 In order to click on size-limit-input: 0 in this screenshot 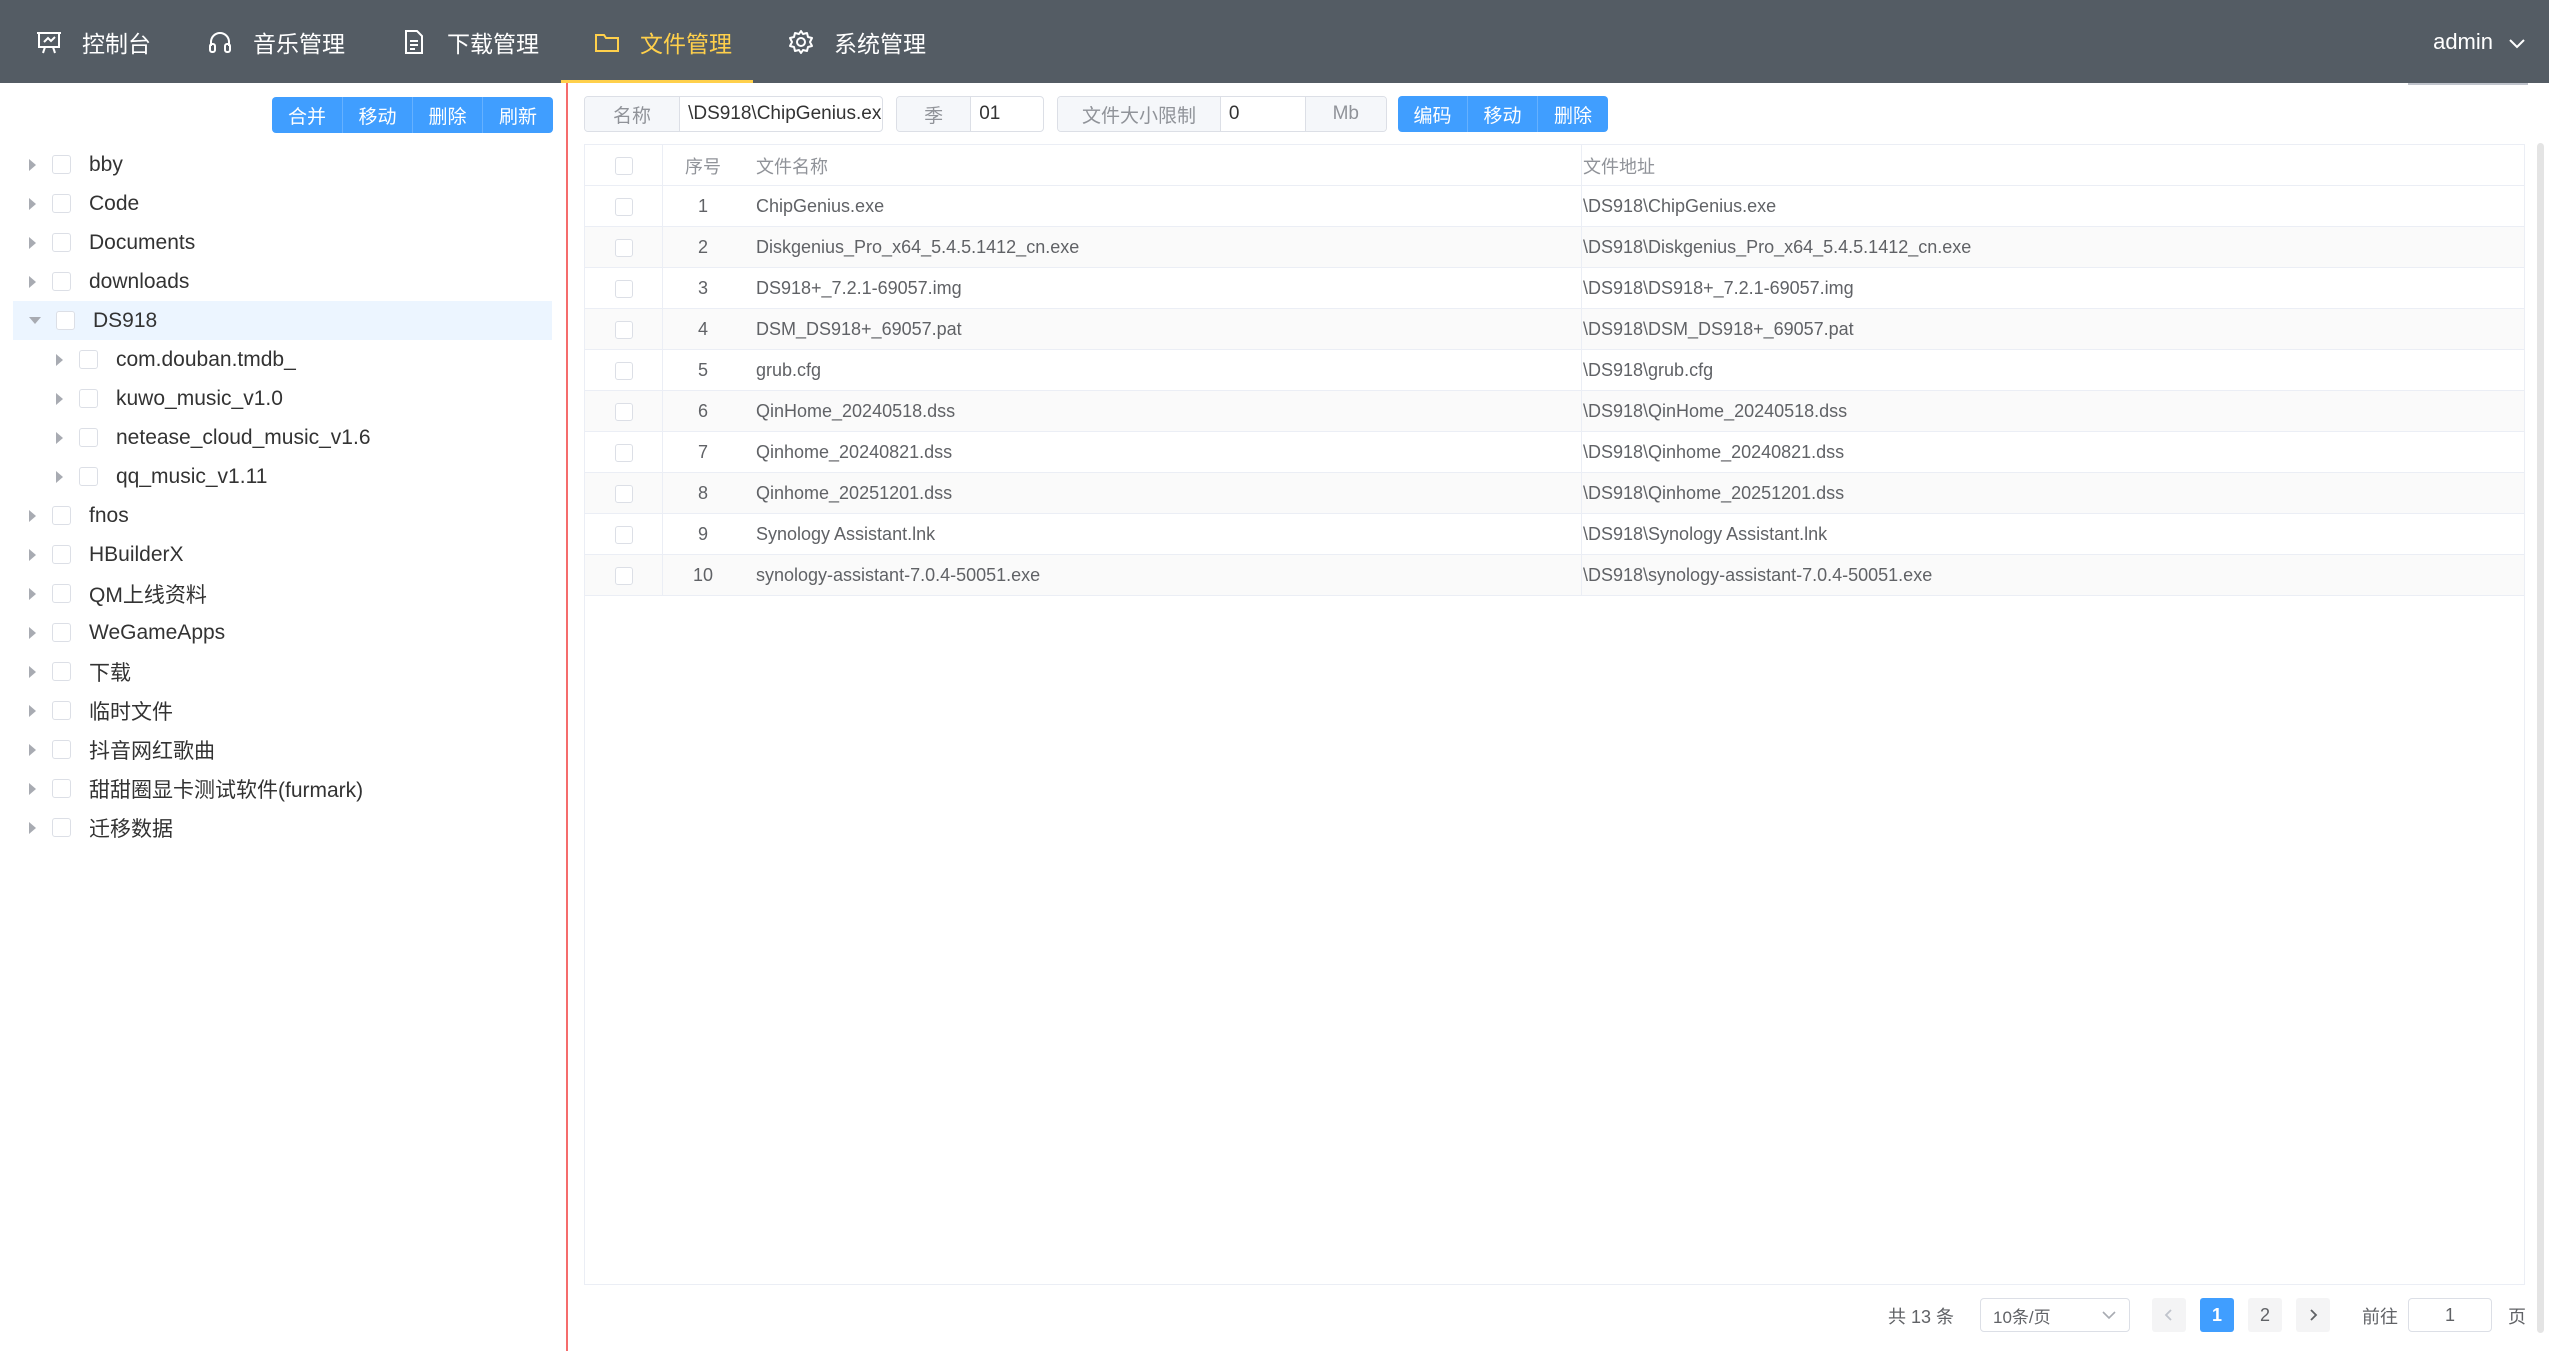, I will do `click(1263, 114)`.